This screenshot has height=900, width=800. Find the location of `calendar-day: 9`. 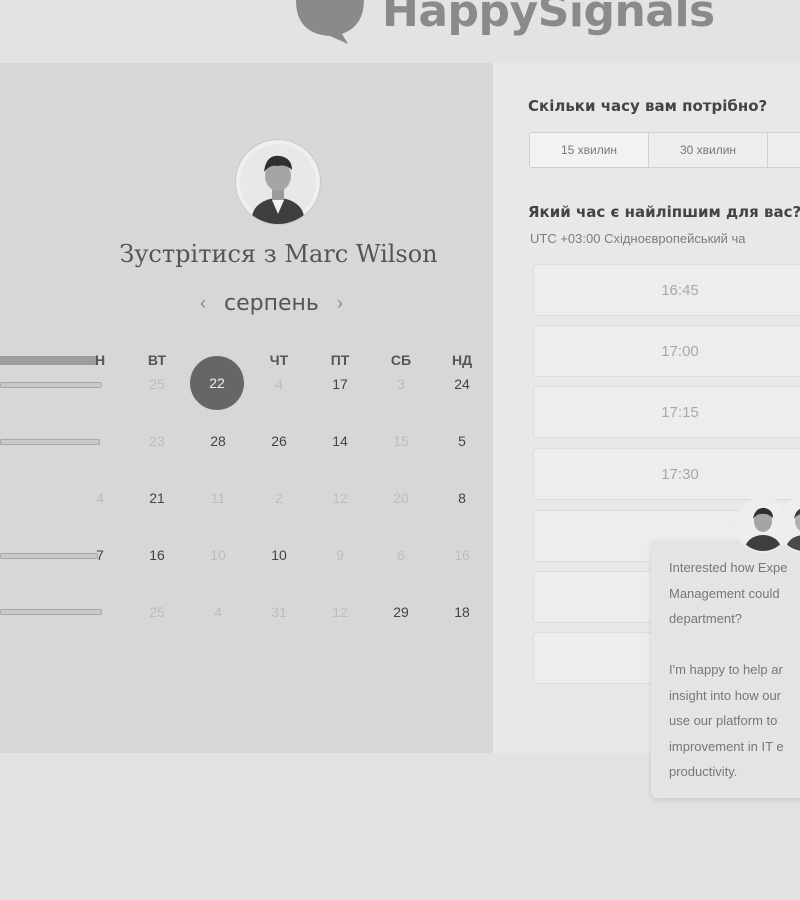

calendar-day: 9 is located at coordinates (340, 555).